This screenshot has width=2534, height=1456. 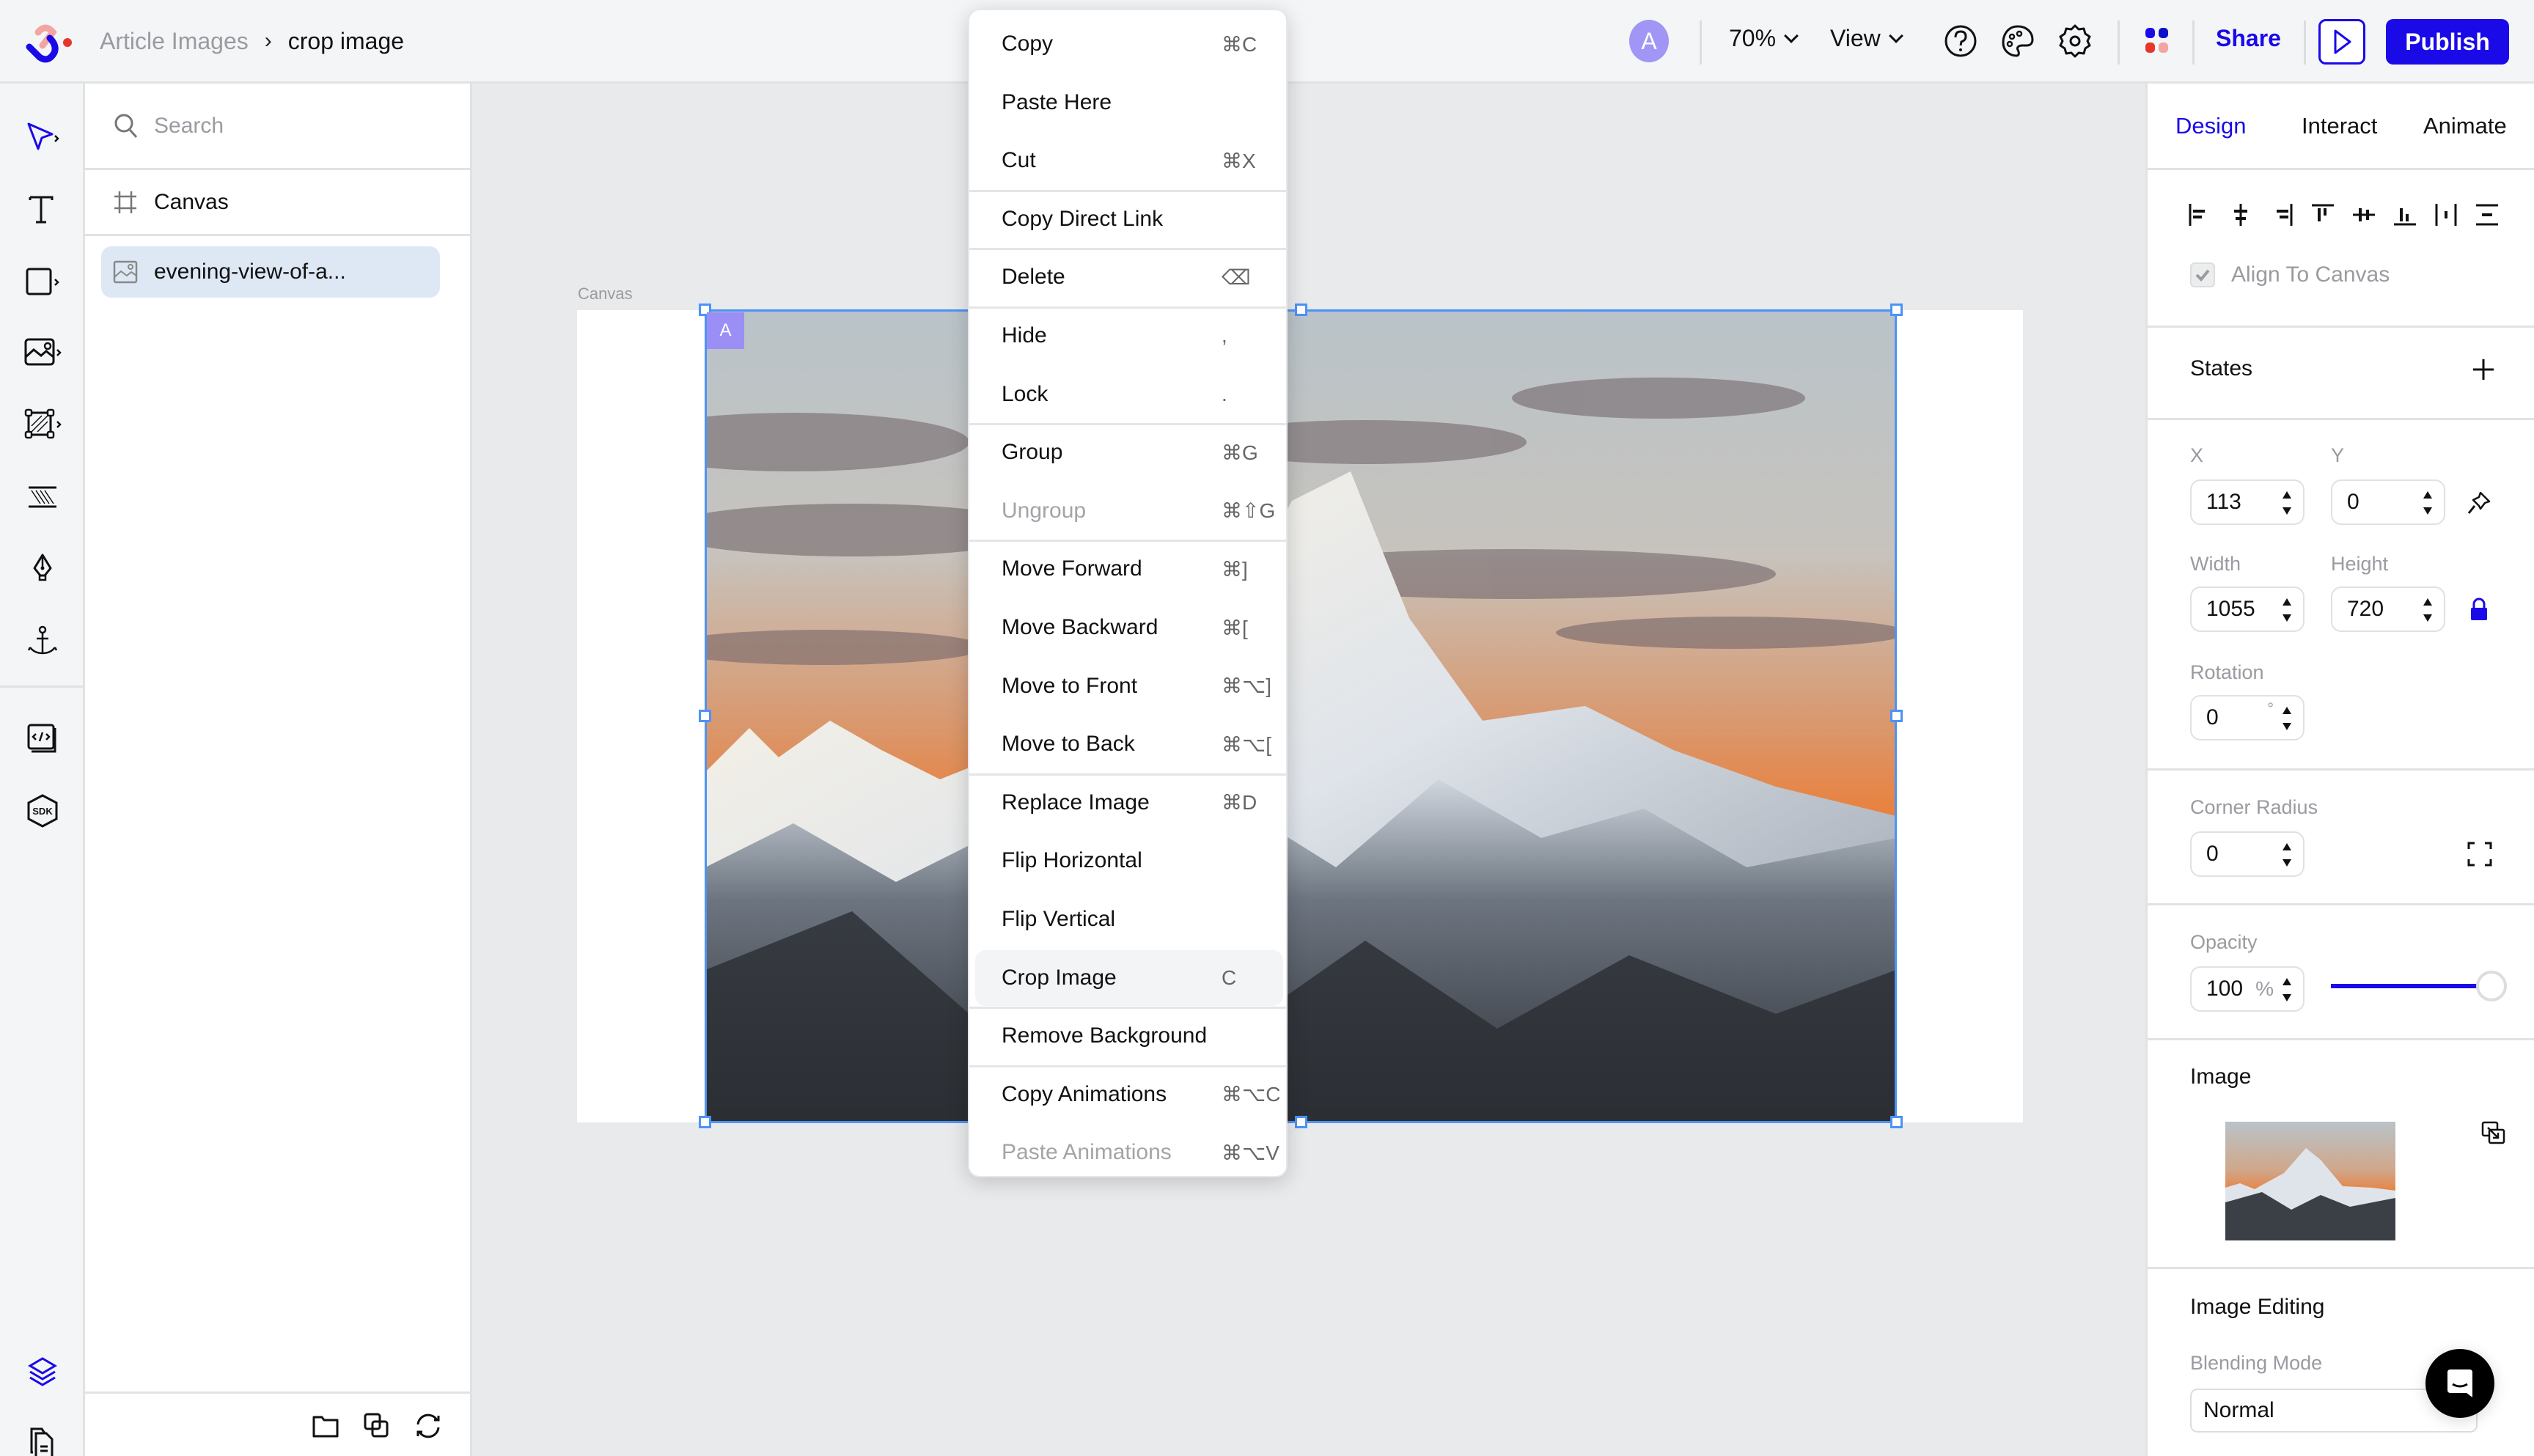 I want to click on opacity-slider-thumb, so click(x=2491, y=986).